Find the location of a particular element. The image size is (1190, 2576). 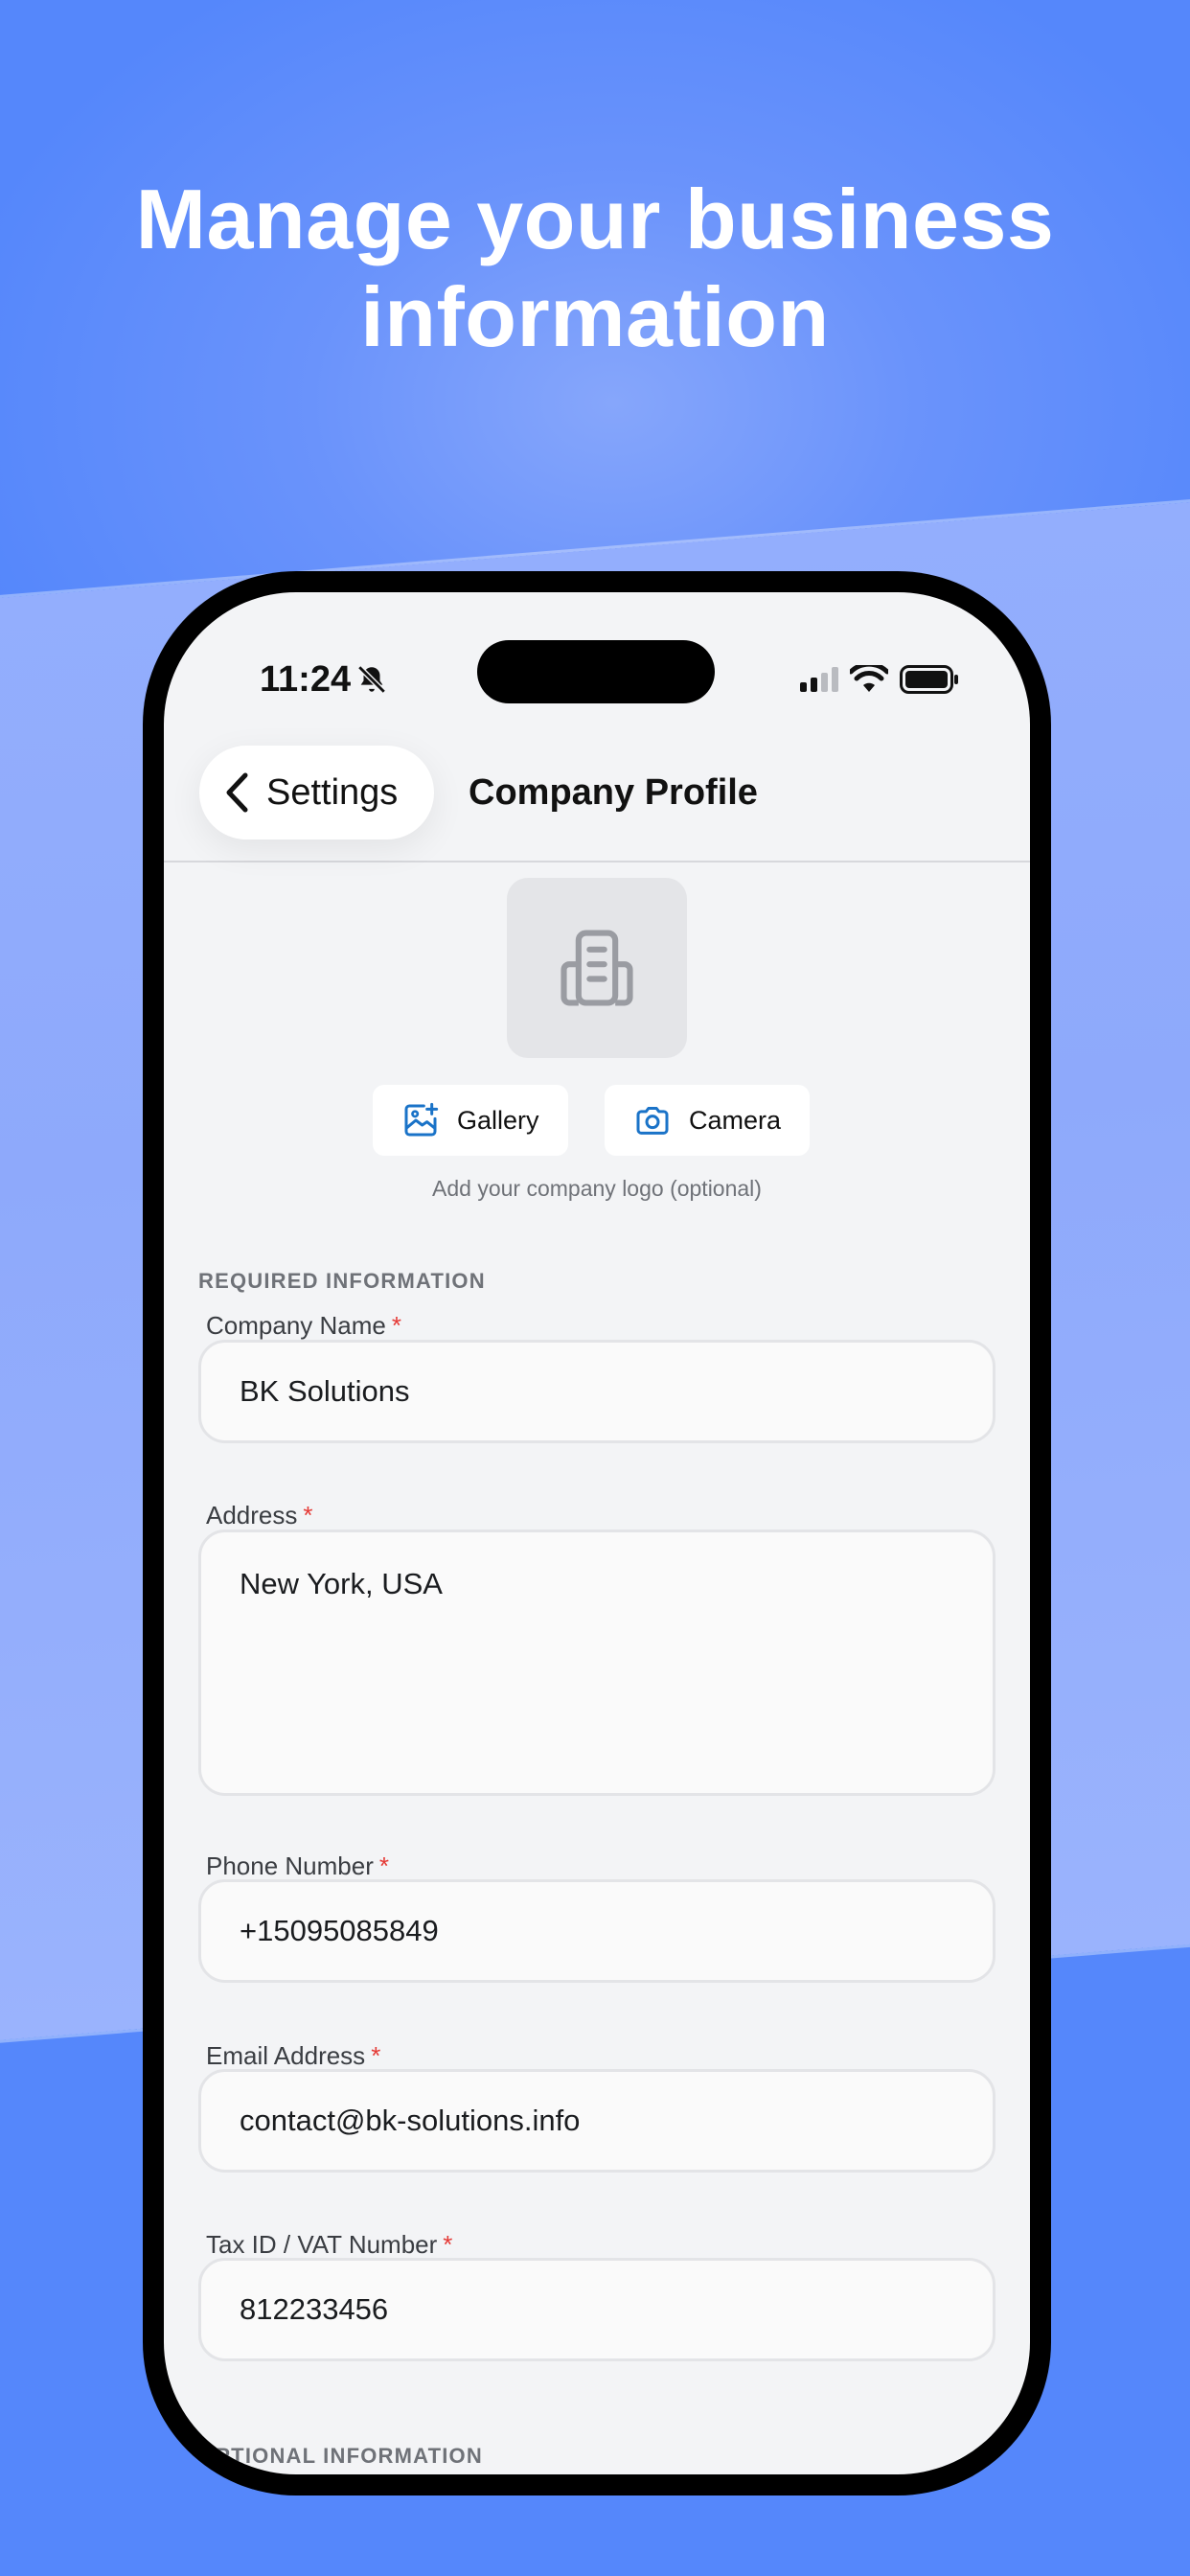

camera-icon is located at coordinates (653, 1121).